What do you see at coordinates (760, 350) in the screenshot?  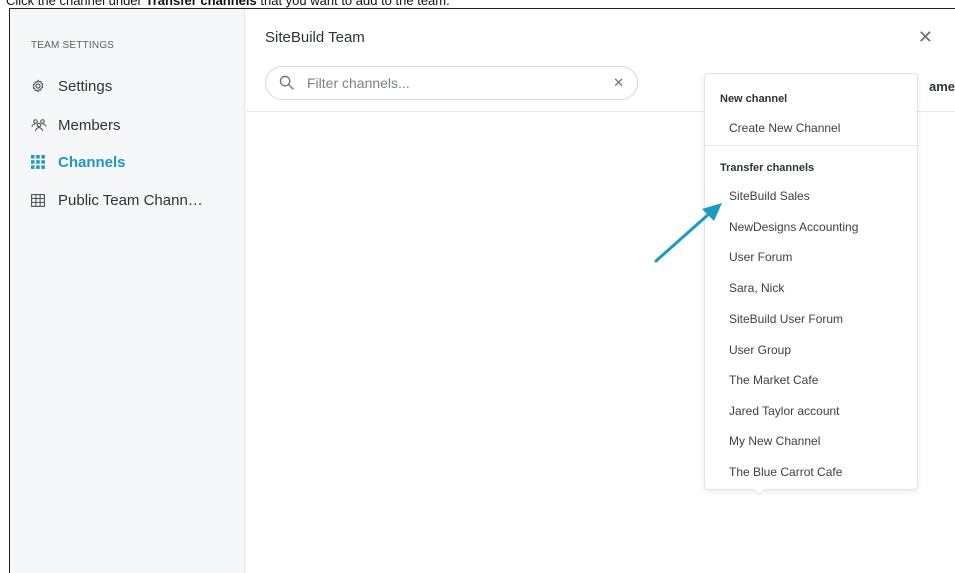 I see `channel-item: User Group` at bounding box center [760, 350].